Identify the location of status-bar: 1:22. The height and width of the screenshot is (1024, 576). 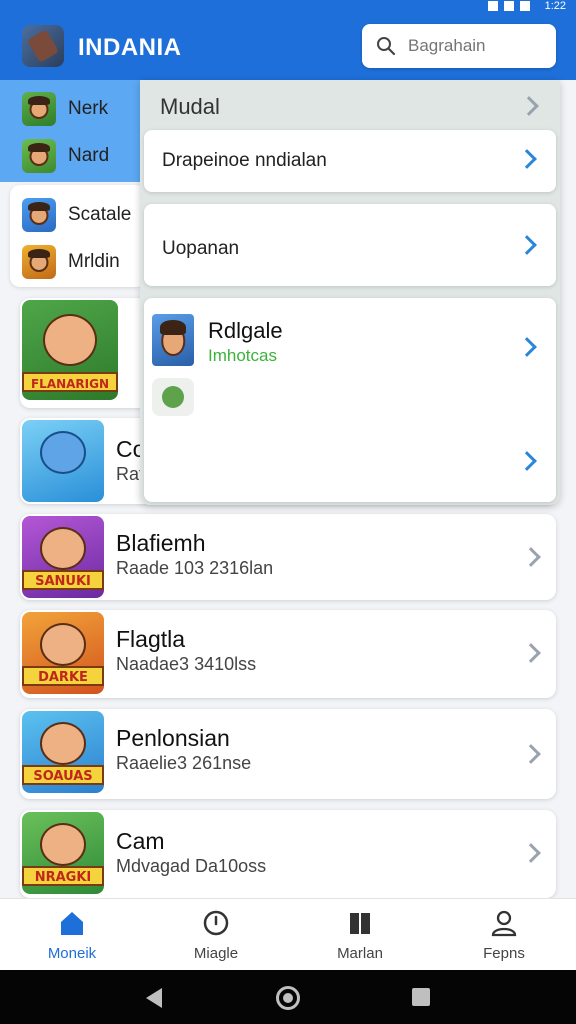
(288, 7).